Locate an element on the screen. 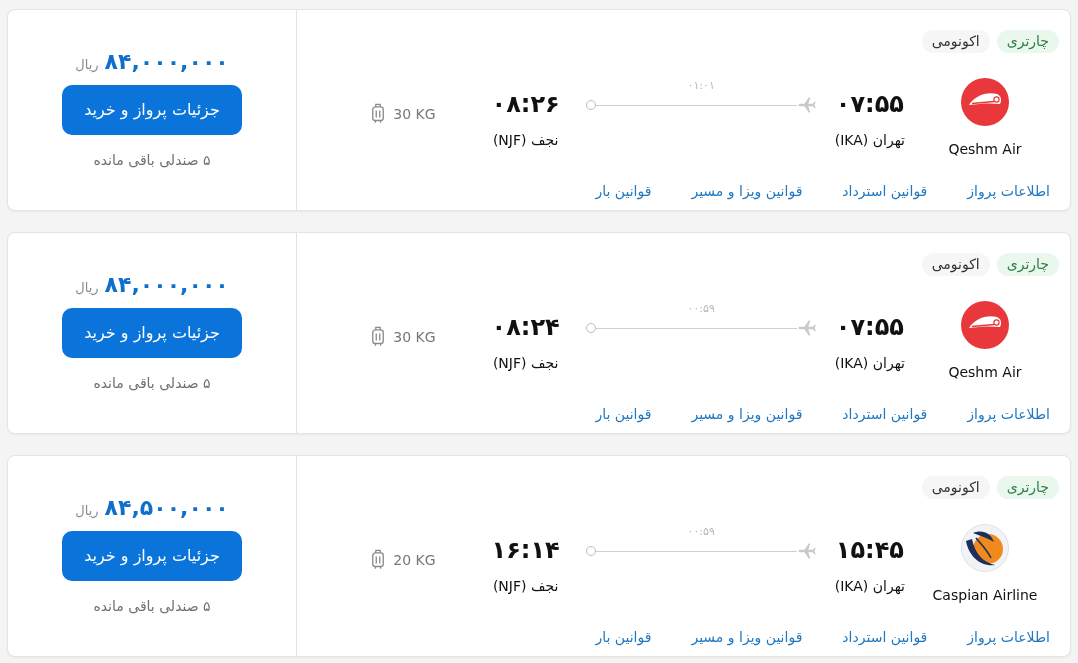 The image size is (1078, 663). bird-logo-icon is located at coordinates (985, 548).